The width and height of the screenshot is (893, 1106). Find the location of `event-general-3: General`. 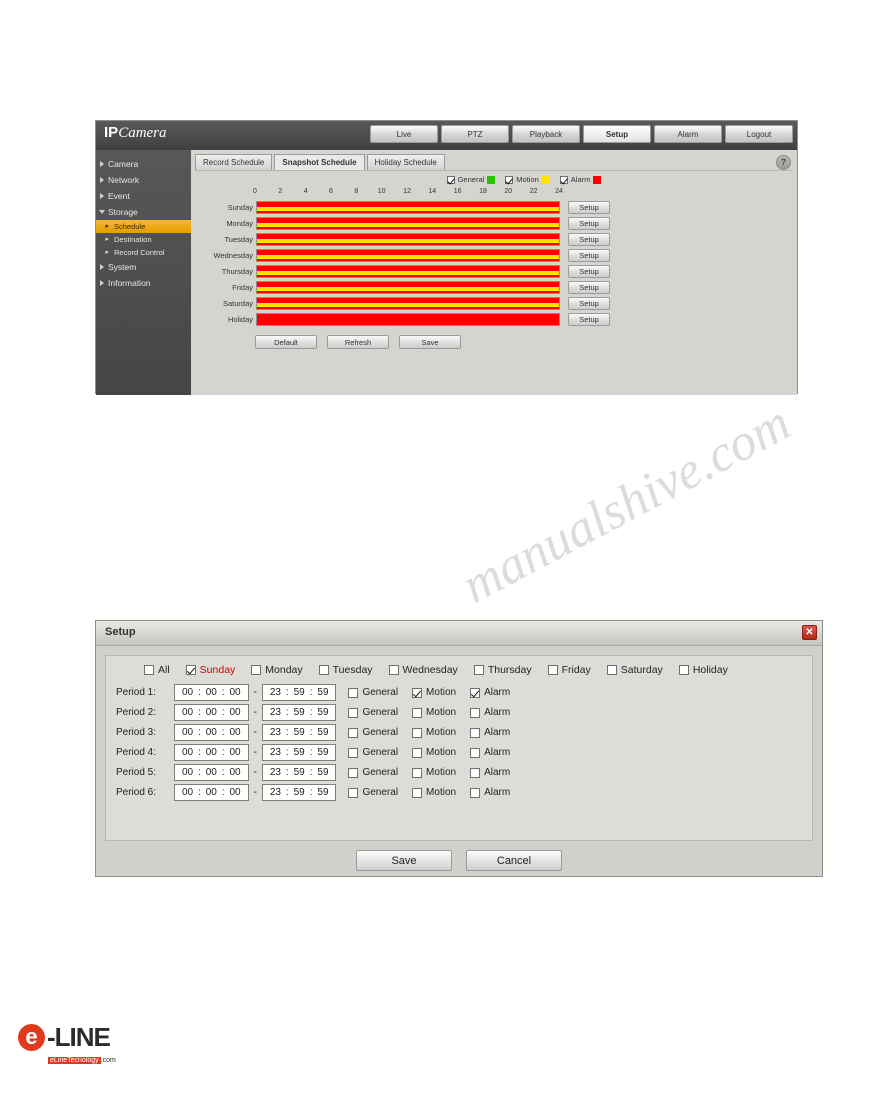

event-general-3: General is located at coordinates (373, 732).